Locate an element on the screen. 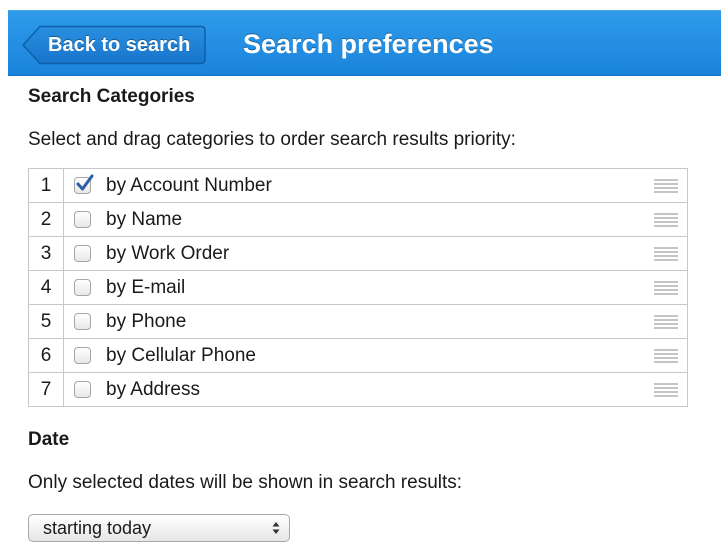 This screenshot has width=721, height=555. category-cell: by Name is located at coordinates (375, 219).